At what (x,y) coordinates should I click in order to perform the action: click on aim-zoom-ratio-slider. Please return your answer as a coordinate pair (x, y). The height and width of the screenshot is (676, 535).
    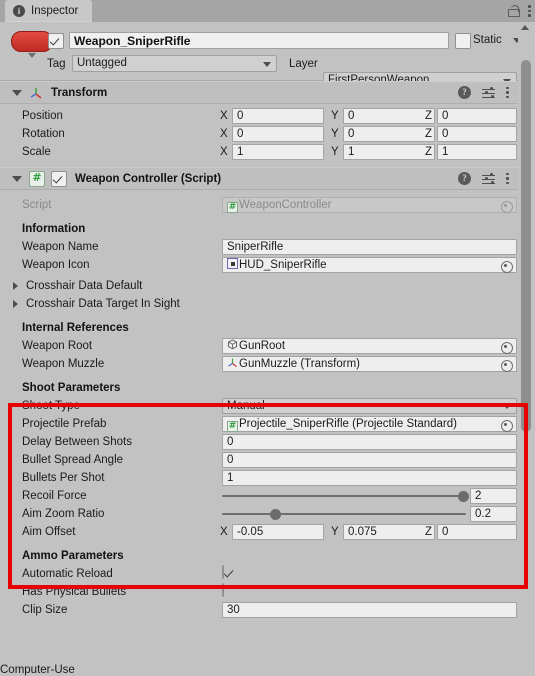
    Looking at the image, I should click on (344, 514).